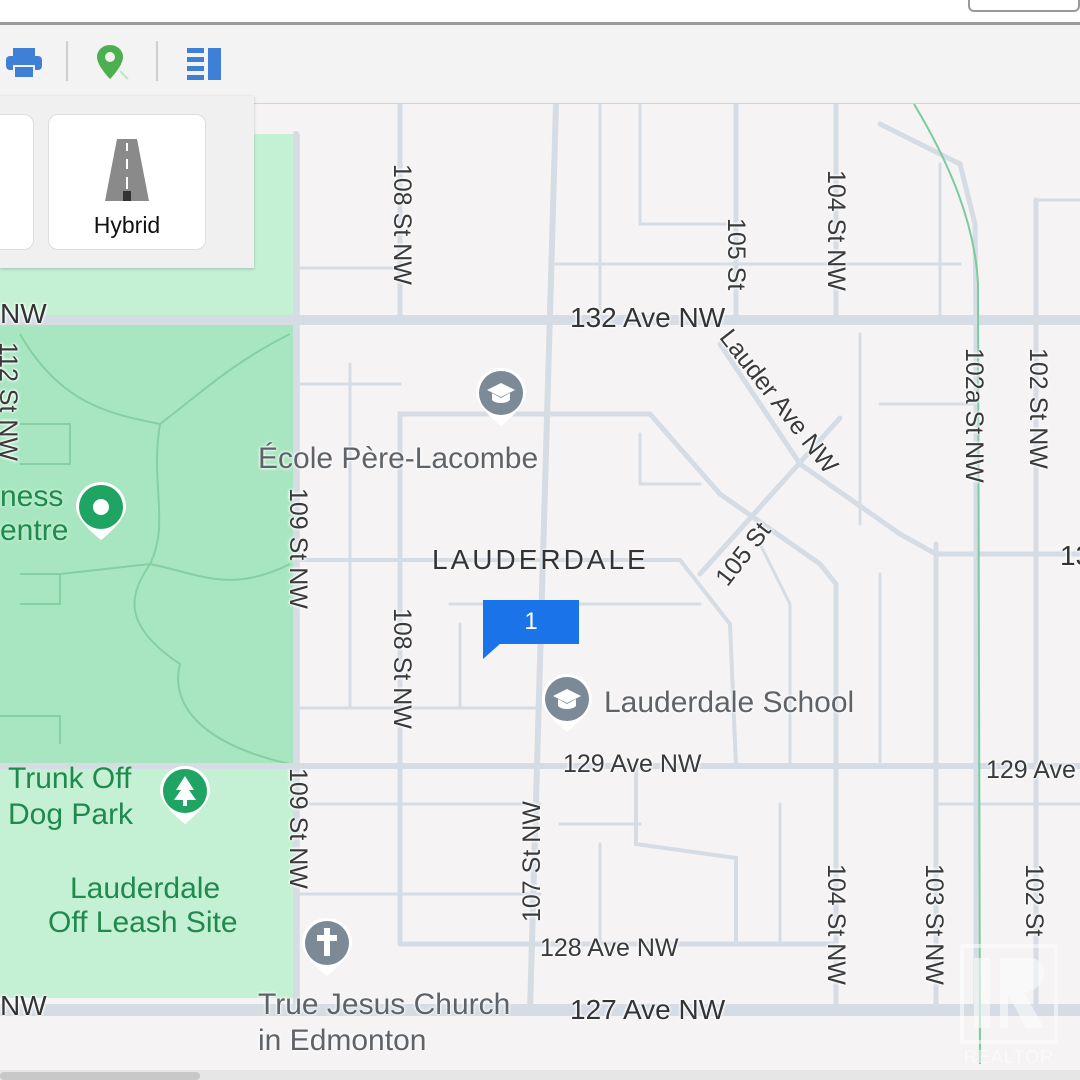 Image resolution: width=1080 pixels, height=1080 pixels. What do you see at coordinates (1031, 770) in the screenshot?
I see `road-label-129-ave-right: 129 Ave` at bounding box center [1031, 770].